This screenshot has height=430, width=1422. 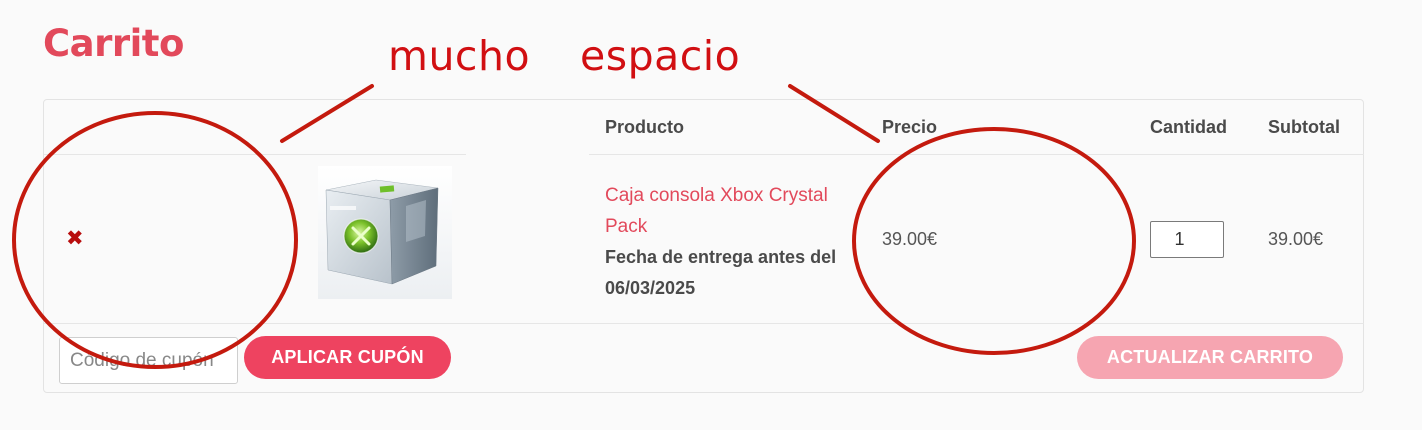 What do you see at coordinates (1304, 127) in the screenshot?
I see `column-header-subtotal: Subtotal` at bounding box center [1304, 127].